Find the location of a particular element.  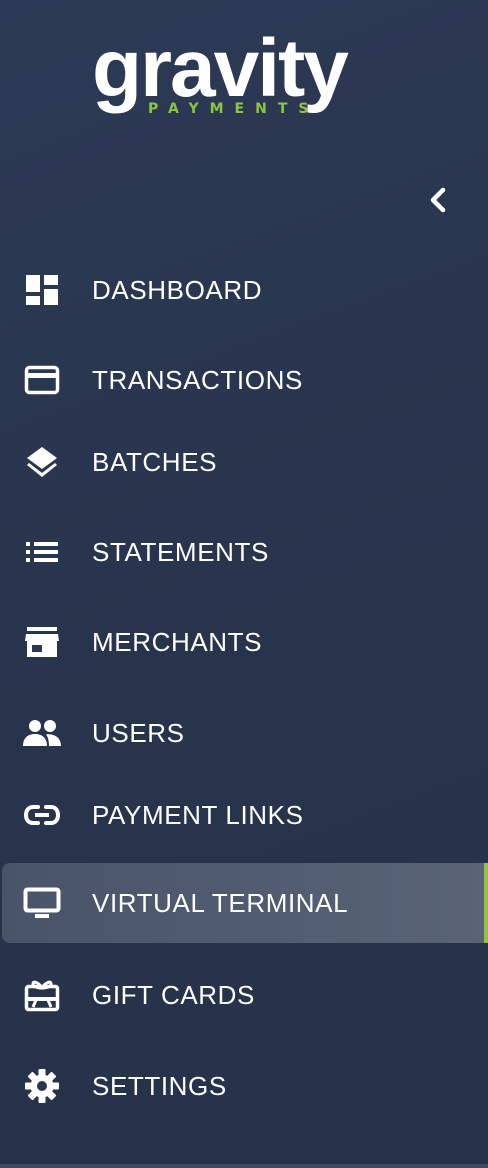

gravity-payments-logo: gravity PAYMENTS is located at coordinates (227, 76).